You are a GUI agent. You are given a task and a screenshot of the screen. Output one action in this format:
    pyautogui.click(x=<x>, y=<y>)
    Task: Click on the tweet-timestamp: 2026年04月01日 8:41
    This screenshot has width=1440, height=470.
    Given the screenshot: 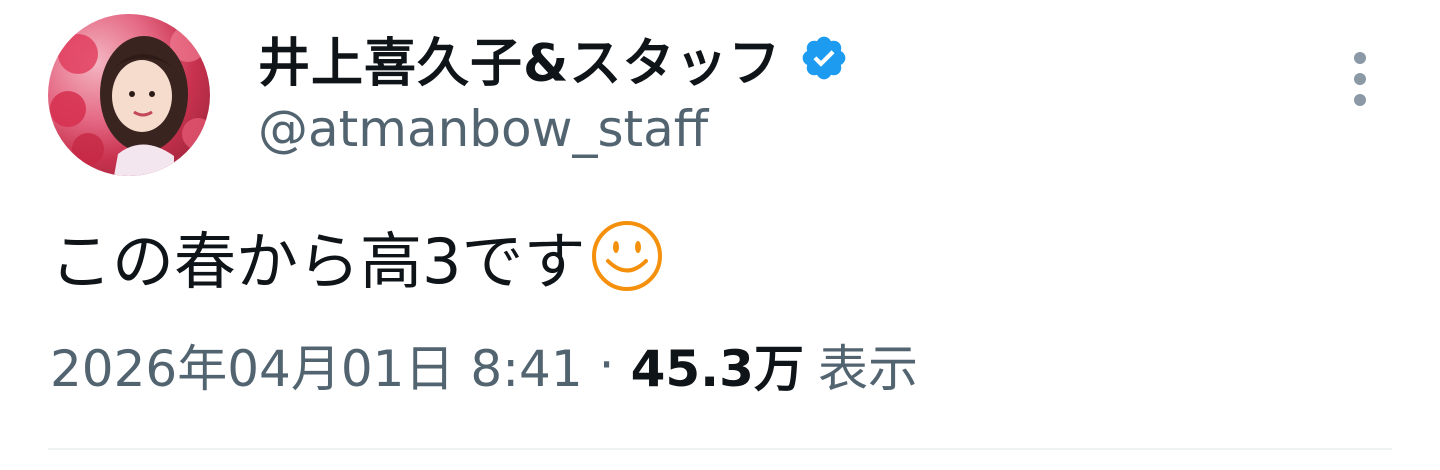 What is the action you would take?
    pyautogui.click(x=316, y=365)
    